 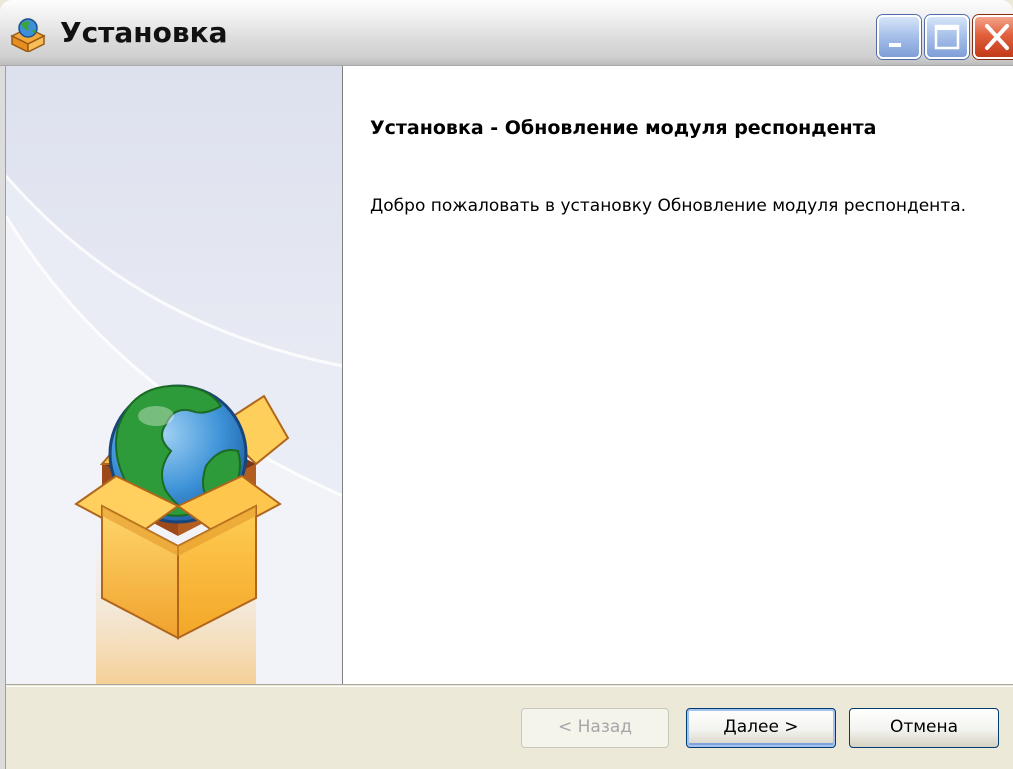 I want to click on minimize-button, so click(x=899, y=37).